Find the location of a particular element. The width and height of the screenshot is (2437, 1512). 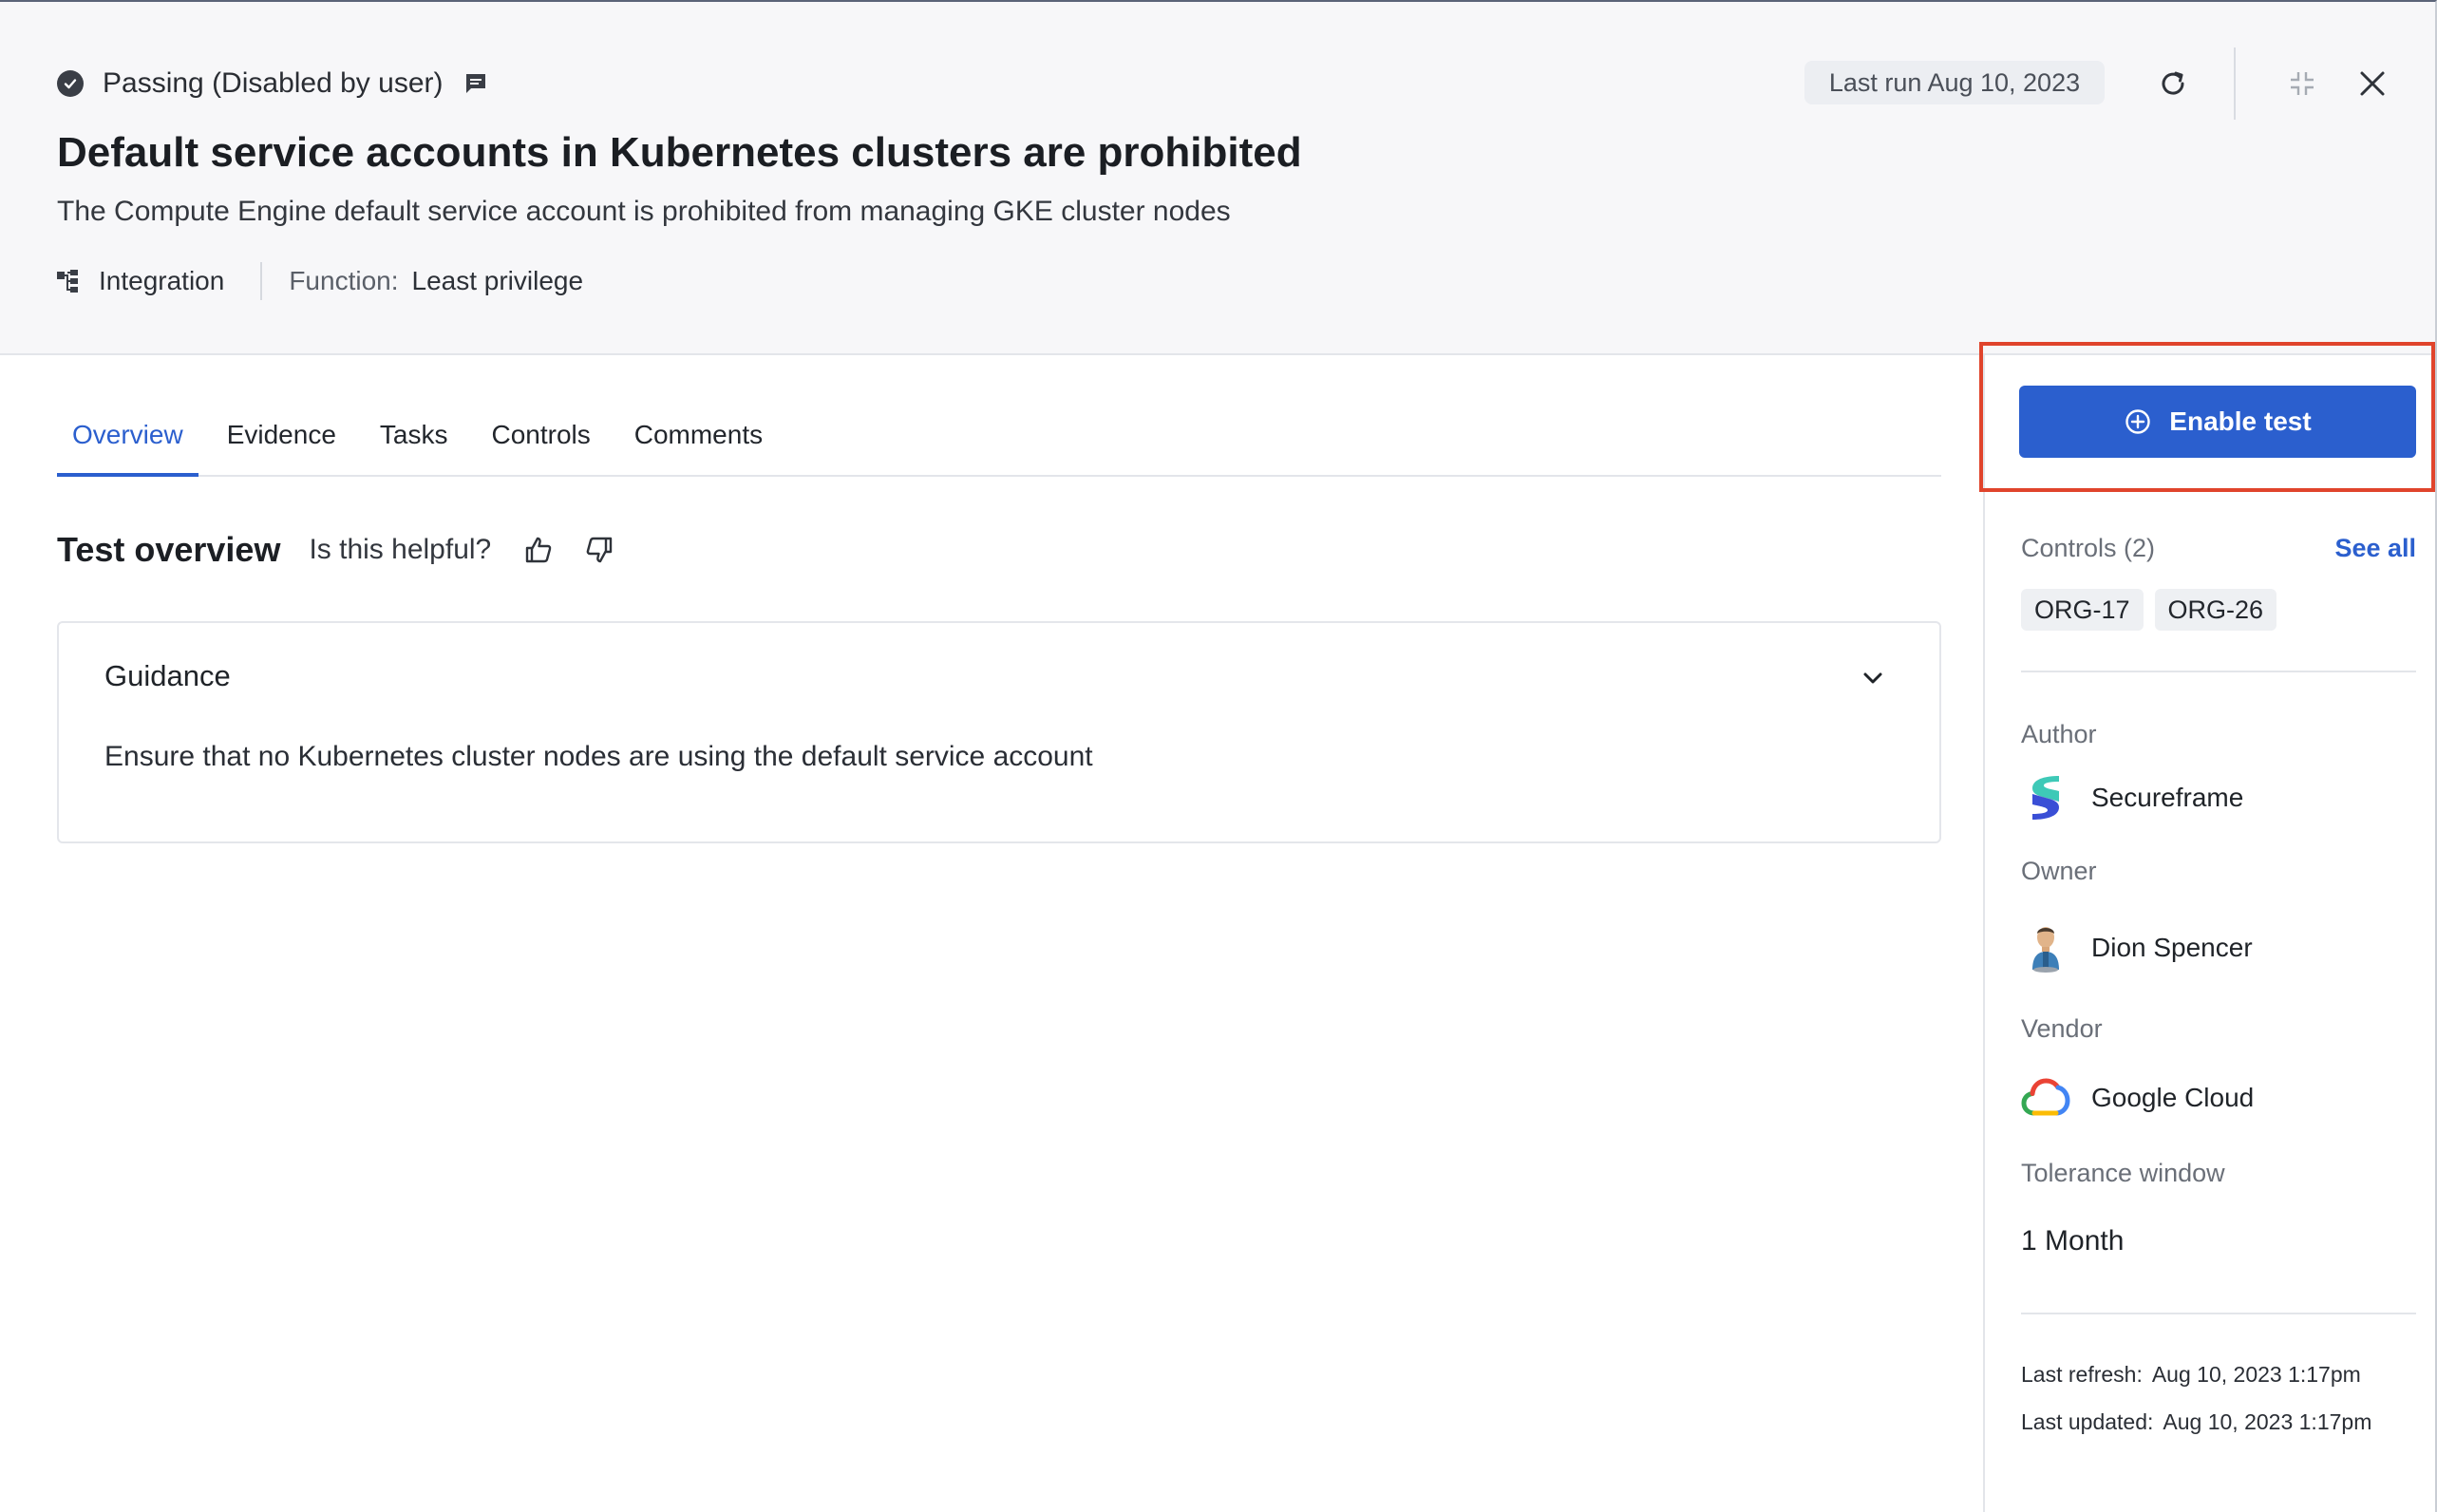

refresh-button is located at coordinates (2173, 84).